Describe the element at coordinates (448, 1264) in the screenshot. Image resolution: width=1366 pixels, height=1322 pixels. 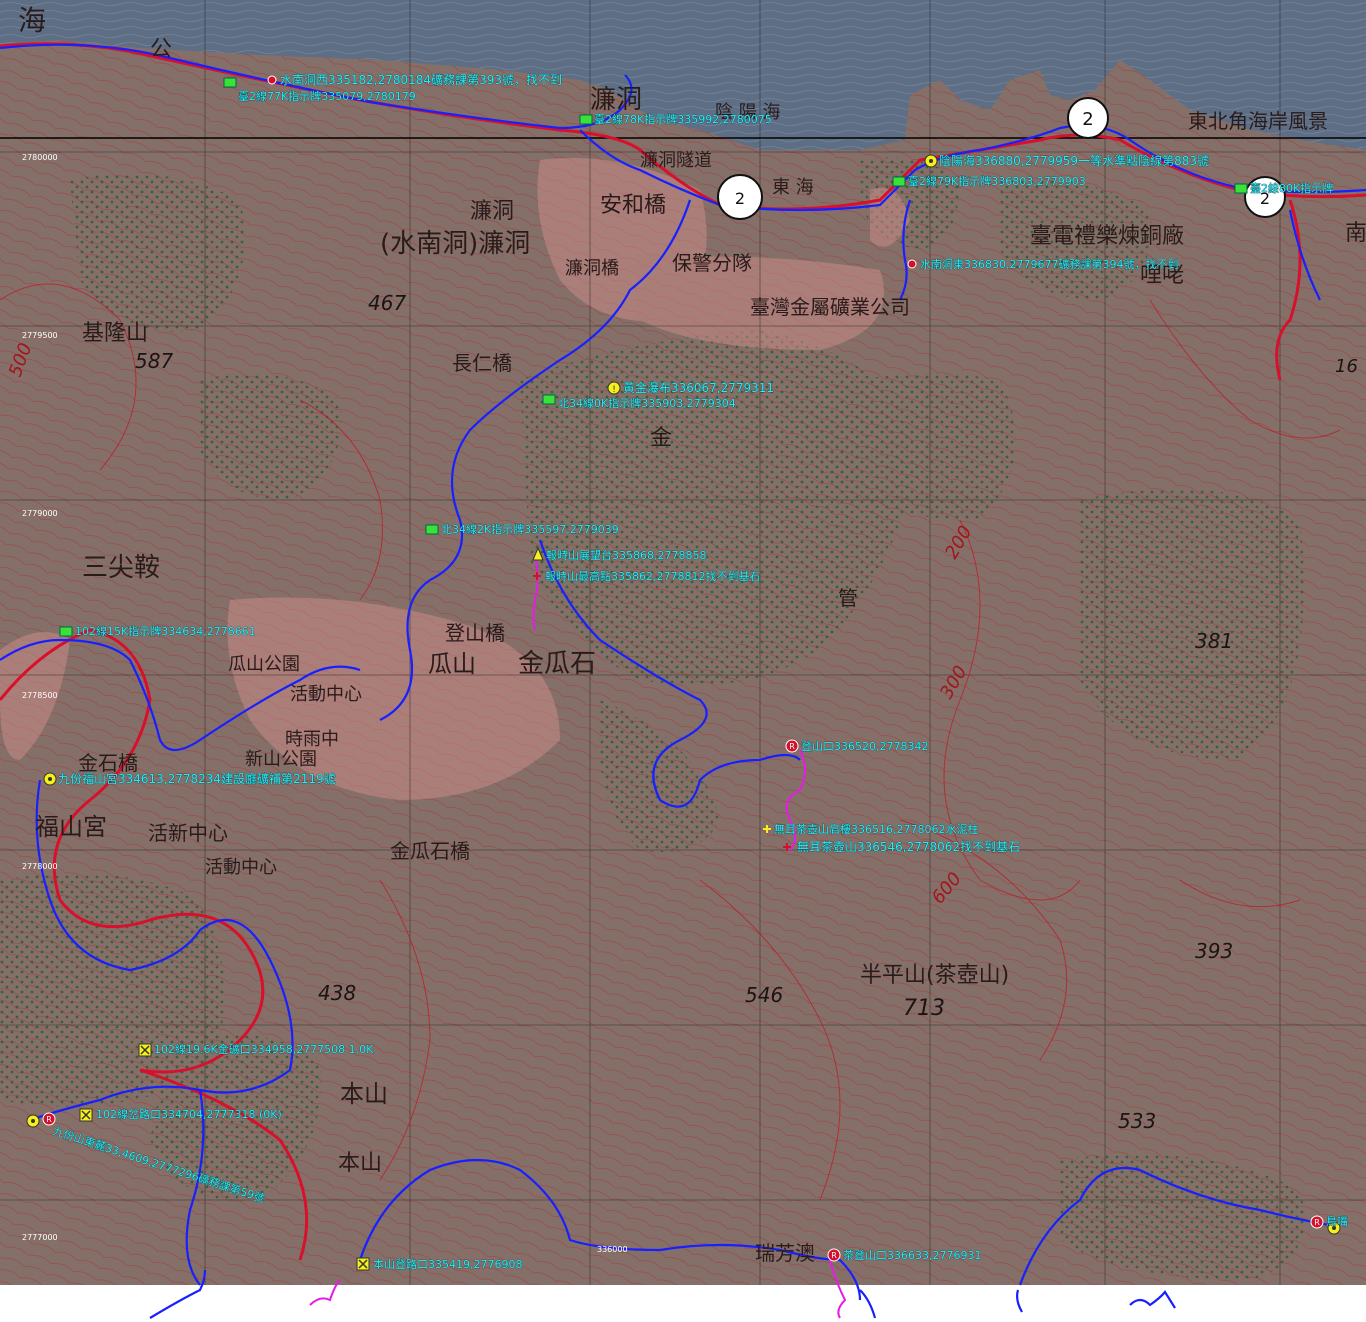
I see `waypoint-label: 本山登路口335419,2776908` at that location.